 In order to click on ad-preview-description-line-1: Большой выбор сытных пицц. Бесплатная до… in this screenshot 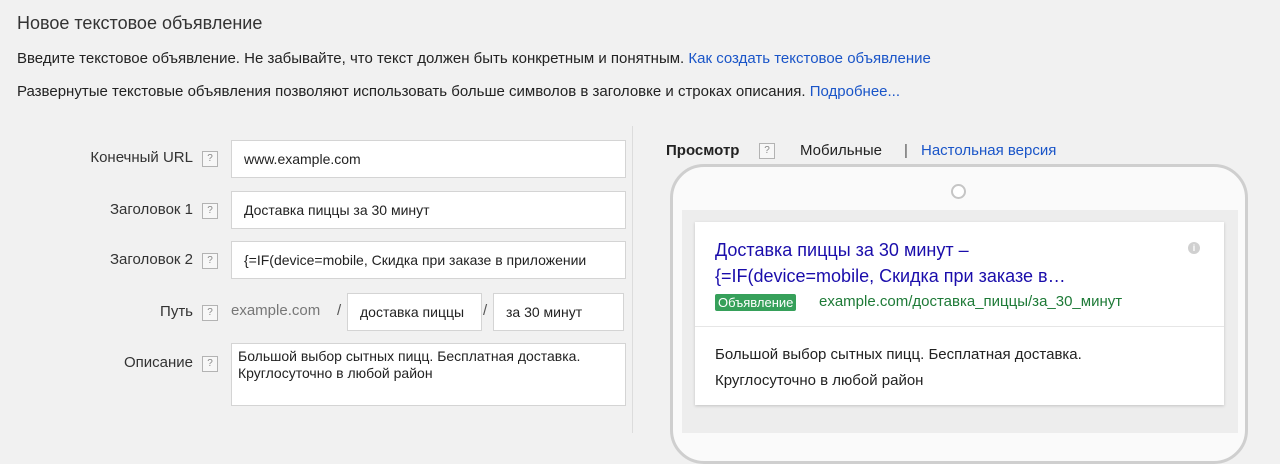, I will do `click(898, 354)`.